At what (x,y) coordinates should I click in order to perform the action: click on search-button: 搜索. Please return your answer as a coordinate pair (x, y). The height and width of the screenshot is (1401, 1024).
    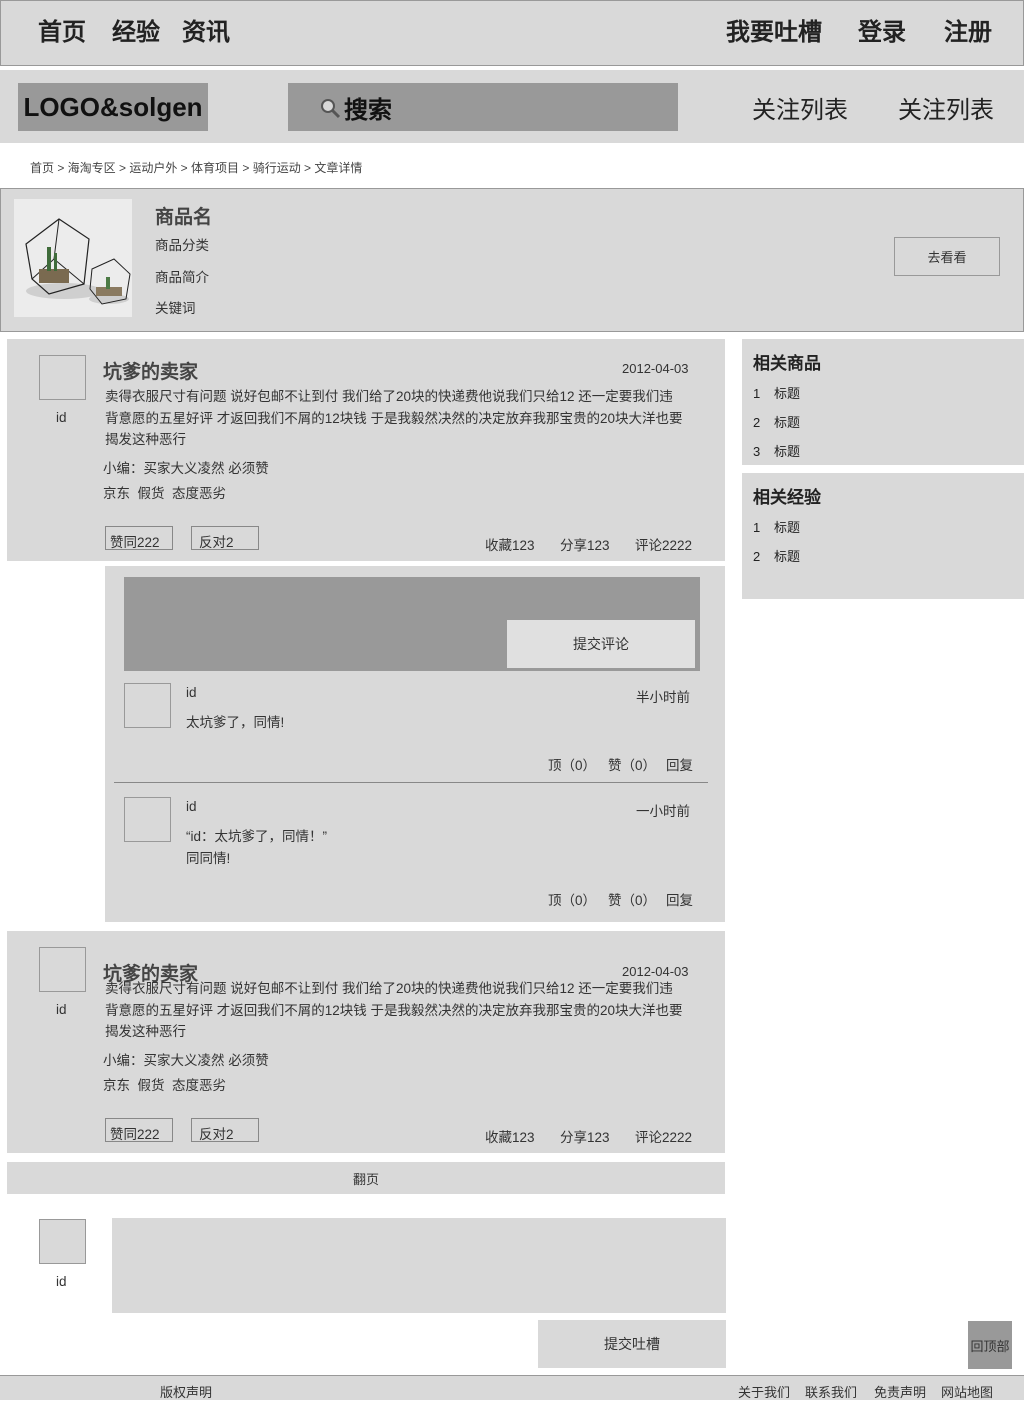
    Looking at the image, I should click on (355, 107).